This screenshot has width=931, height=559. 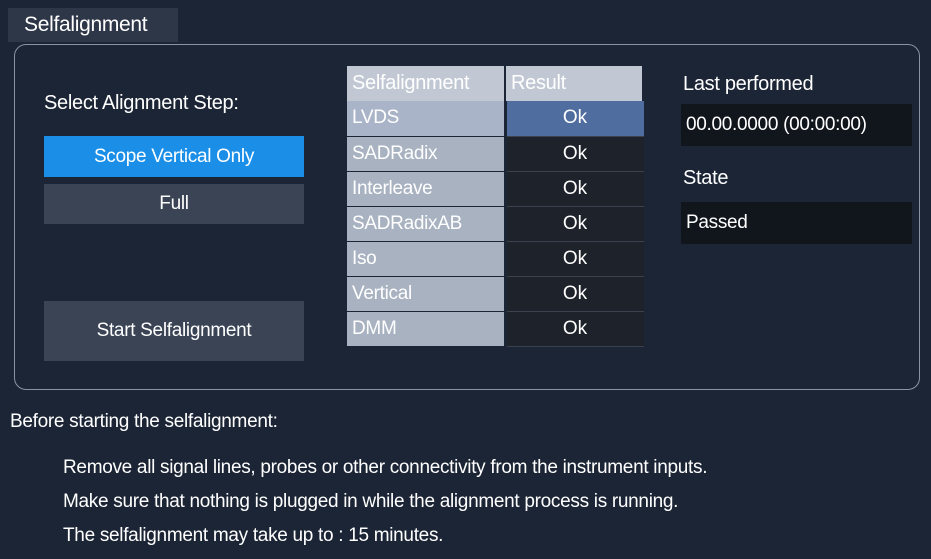 I want to click on last-performed-label: Last performed, so click(x=748, y=84).